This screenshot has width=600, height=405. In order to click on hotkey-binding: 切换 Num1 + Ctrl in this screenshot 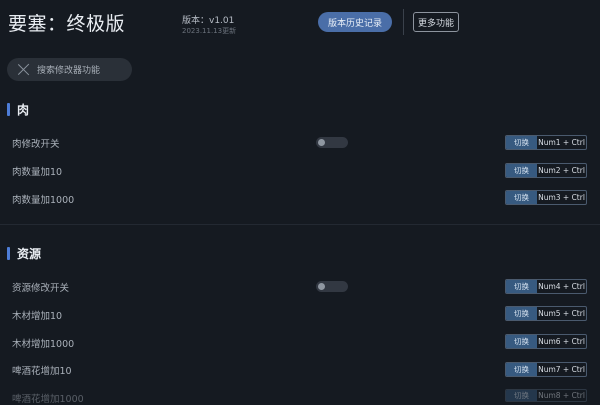, I will do `click(546, 142)`.